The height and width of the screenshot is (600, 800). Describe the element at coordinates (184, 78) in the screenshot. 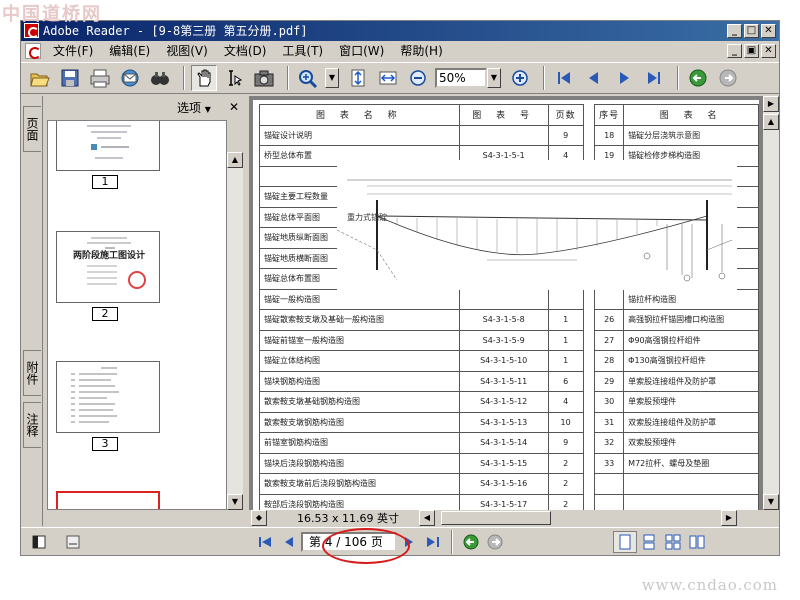

I see `toolbar-separator` at that location.